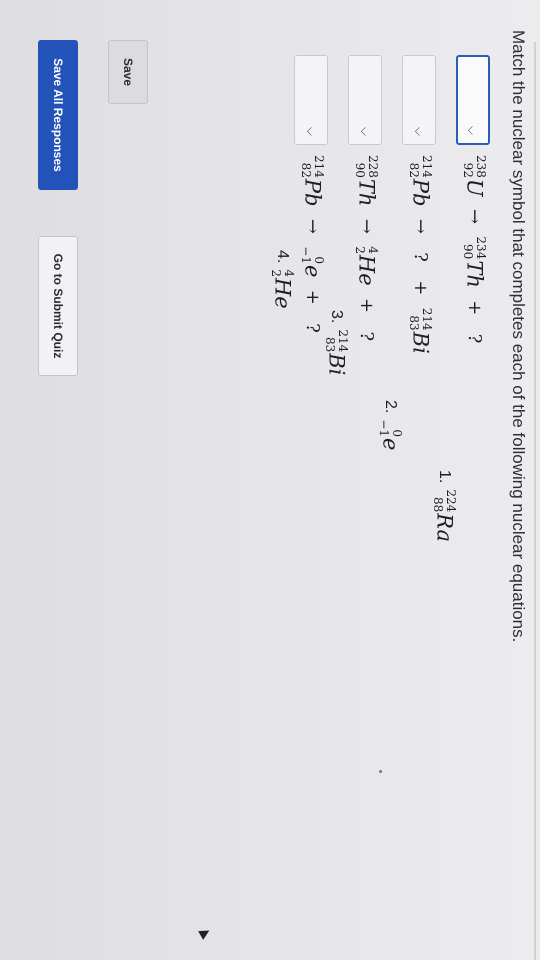  Describe the element at coordinates (380, 771) in the screenshot. I see `screen-speck` at that location.